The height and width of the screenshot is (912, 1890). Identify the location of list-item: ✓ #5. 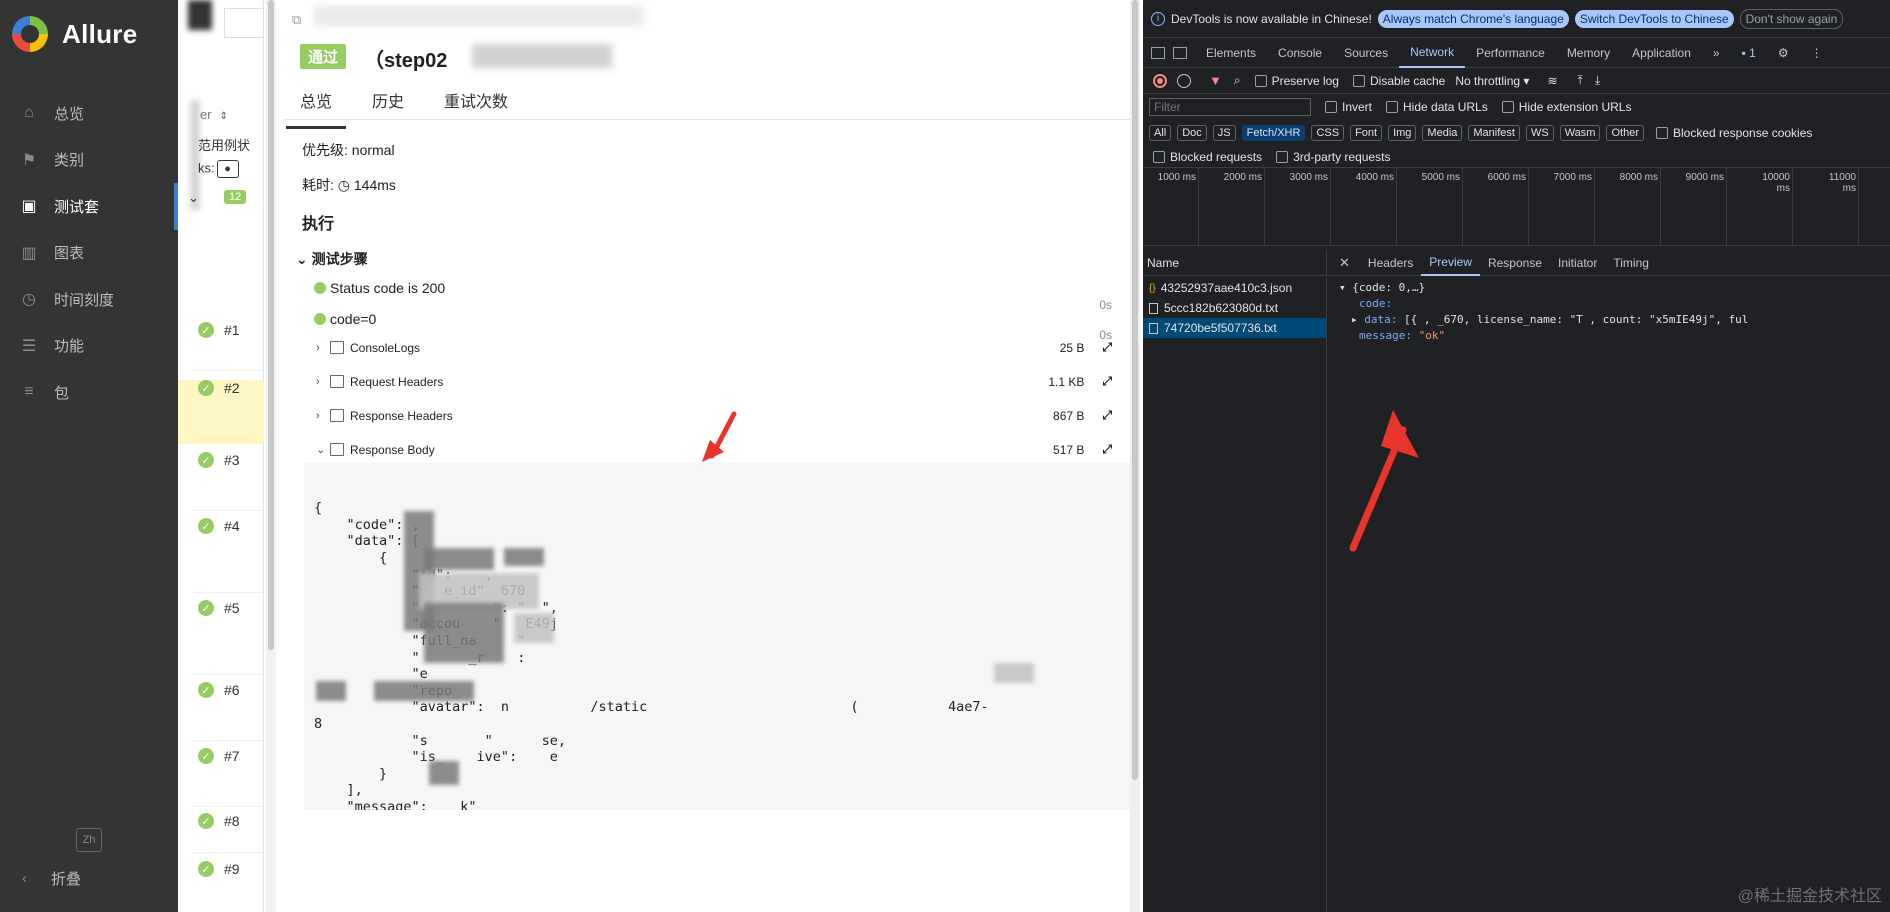
(230, 608).